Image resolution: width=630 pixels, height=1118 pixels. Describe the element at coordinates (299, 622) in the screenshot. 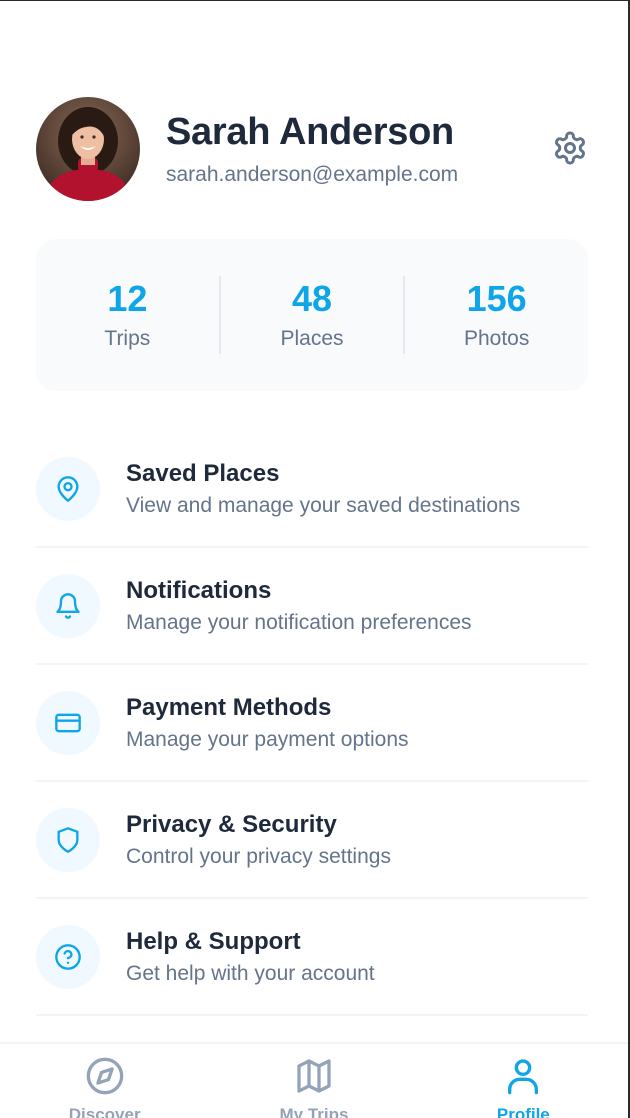

I see `menu-subtitle: Manage your notification preferences` at that location.